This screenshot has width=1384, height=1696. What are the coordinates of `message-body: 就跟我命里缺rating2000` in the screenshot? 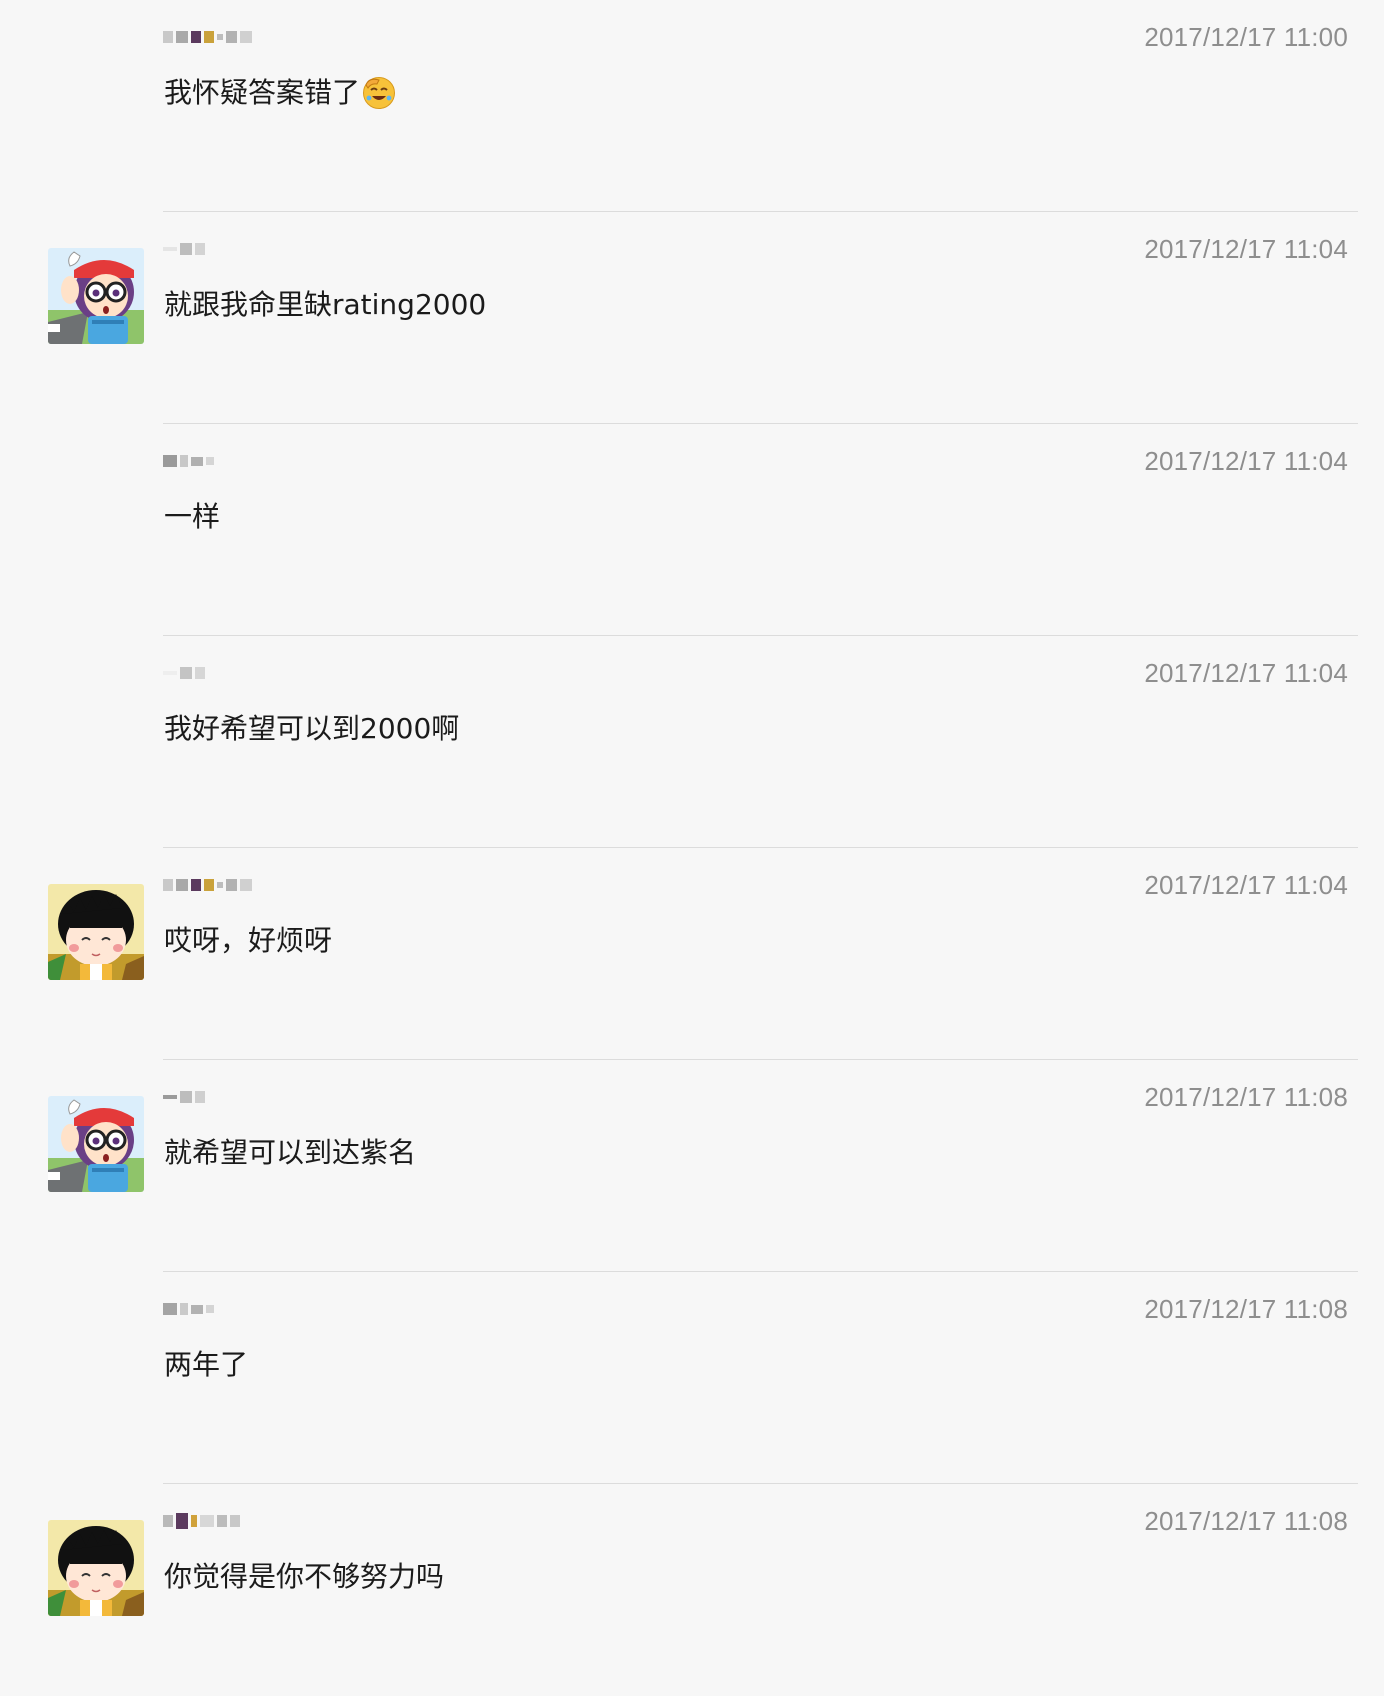 It's located at (325, 304).